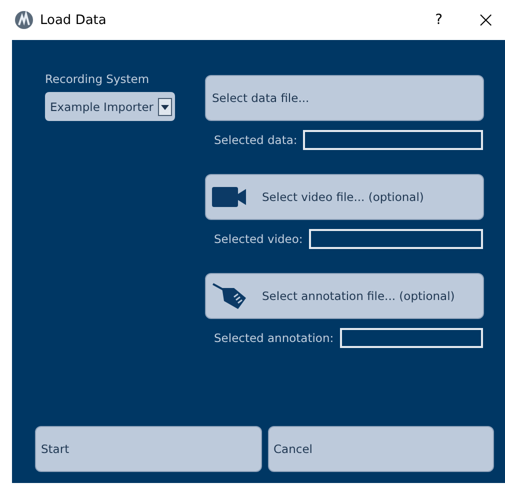 Image resolution: width=505 pixels, height=485 pixels. I want to click on cancel-button: Cancel, so click(381, 449).